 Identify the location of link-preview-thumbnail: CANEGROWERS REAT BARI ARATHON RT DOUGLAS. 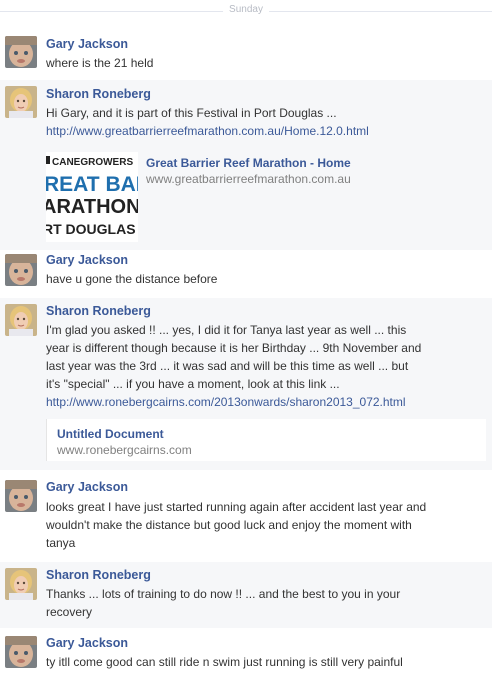
(92, 197).